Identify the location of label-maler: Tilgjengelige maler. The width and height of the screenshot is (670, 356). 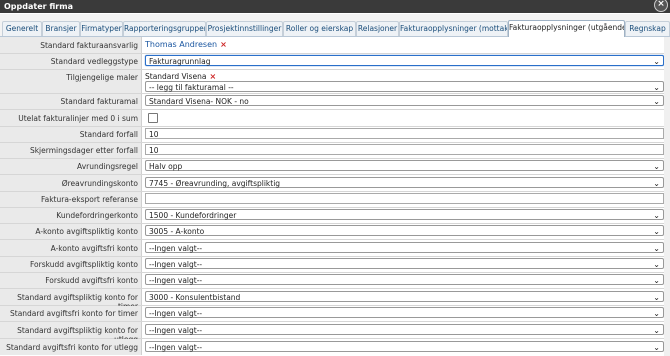
(102, 77).